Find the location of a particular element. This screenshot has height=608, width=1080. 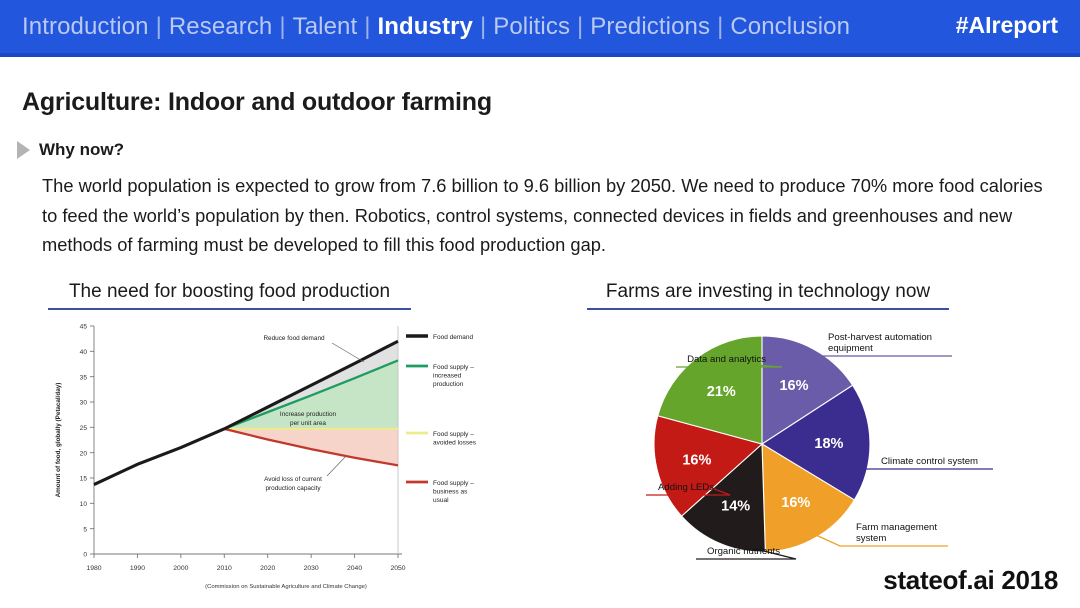

pie-callout-label: Climate control system is located at coordinates (929, 461).